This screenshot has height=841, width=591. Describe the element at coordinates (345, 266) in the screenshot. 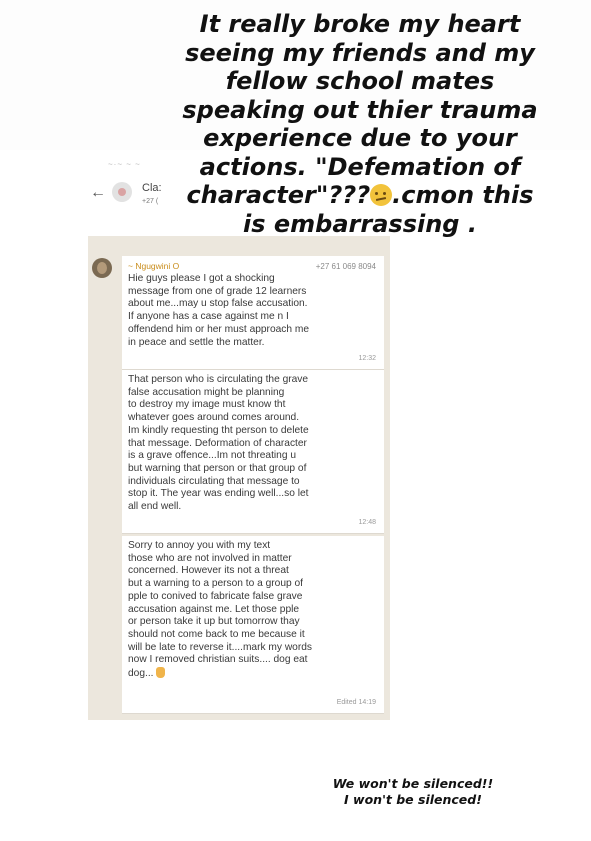

I see `sender-phone: +27 61 069 8094` at that location.